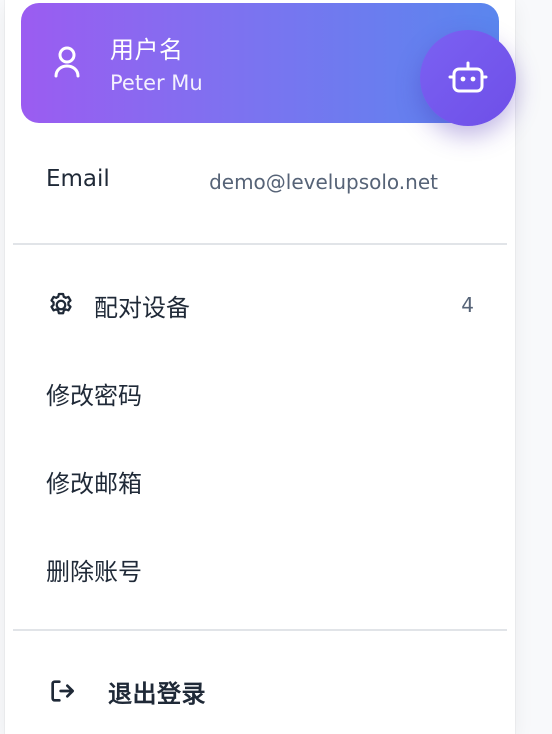 The height and width of the screenshot is (734, 552). I want to click on gear-icon, so click(61, 303).